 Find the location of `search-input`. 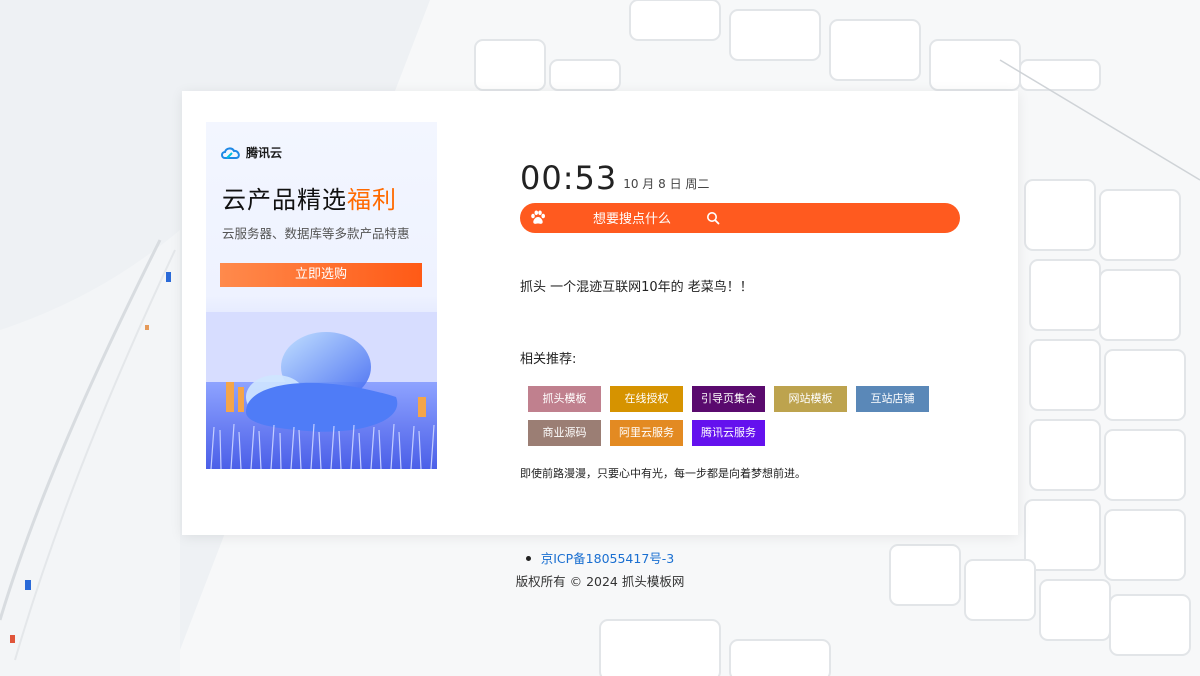

search-input is located at coordinates (632, 219).